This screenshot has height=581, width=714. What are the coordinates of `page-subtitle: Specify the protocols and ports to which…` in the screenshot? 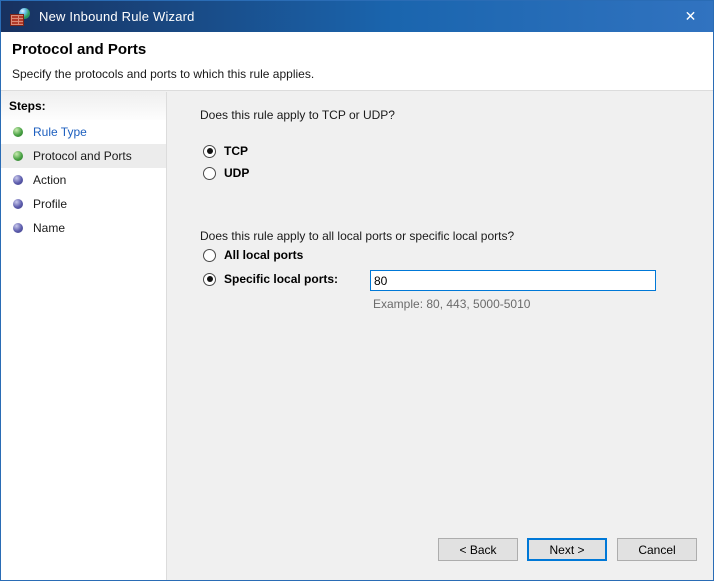 It's located at (163, 74).